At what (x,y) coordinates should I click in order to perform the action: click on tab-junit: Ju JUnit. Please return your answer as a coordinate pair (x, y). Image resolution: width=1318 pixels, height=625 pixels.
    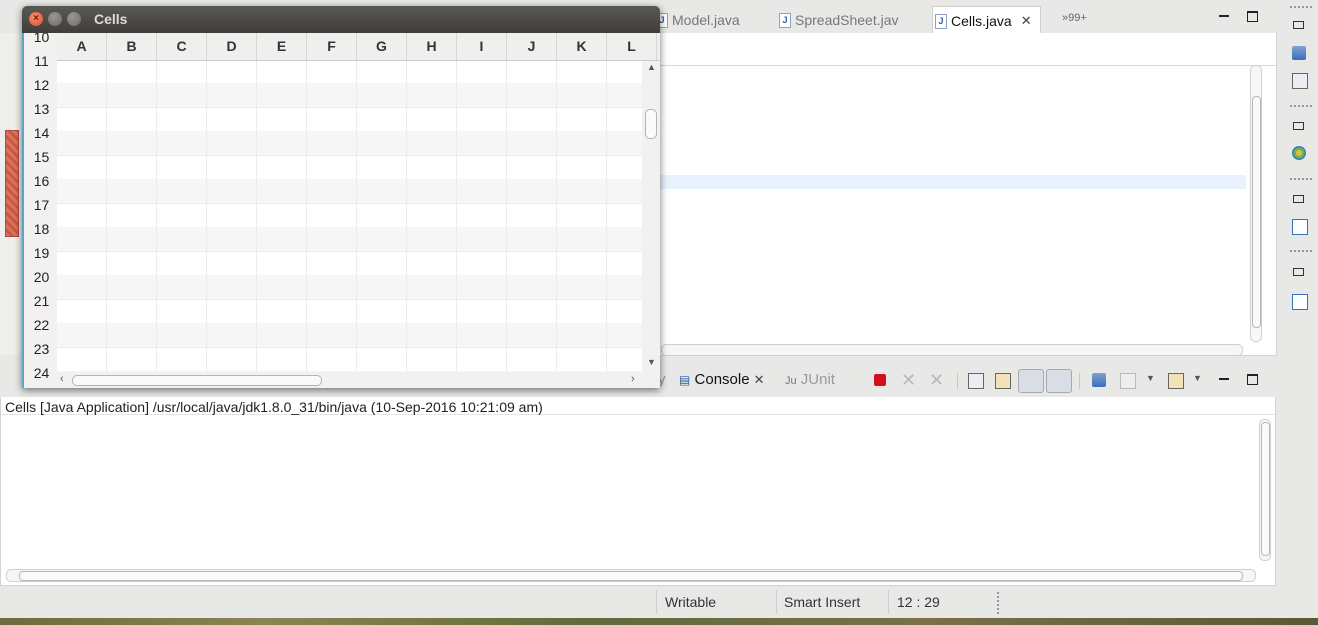
    Looking at the image, I should click on (810, 379).